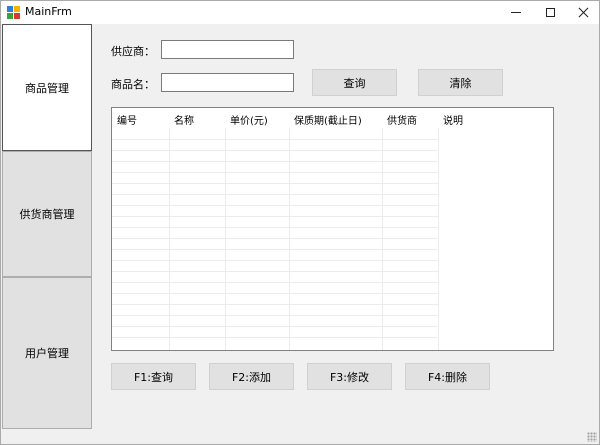 This screenshot has height=445, width=600. Describe the element at coordinates (328, 119) in the screenshot. I see `column-header: 保质期(截止日)` at that location.